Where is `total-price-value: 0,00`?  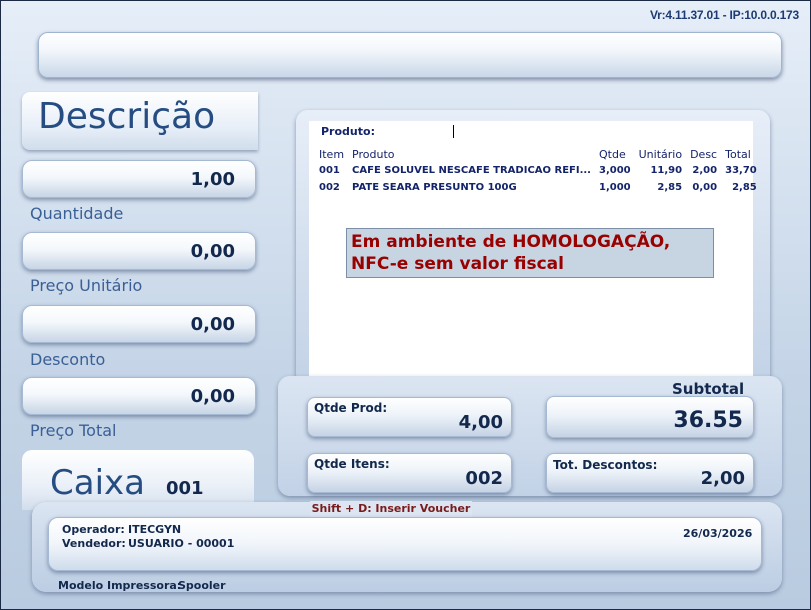 total-price-value: 0,00 is located at coordinates (212, 396).